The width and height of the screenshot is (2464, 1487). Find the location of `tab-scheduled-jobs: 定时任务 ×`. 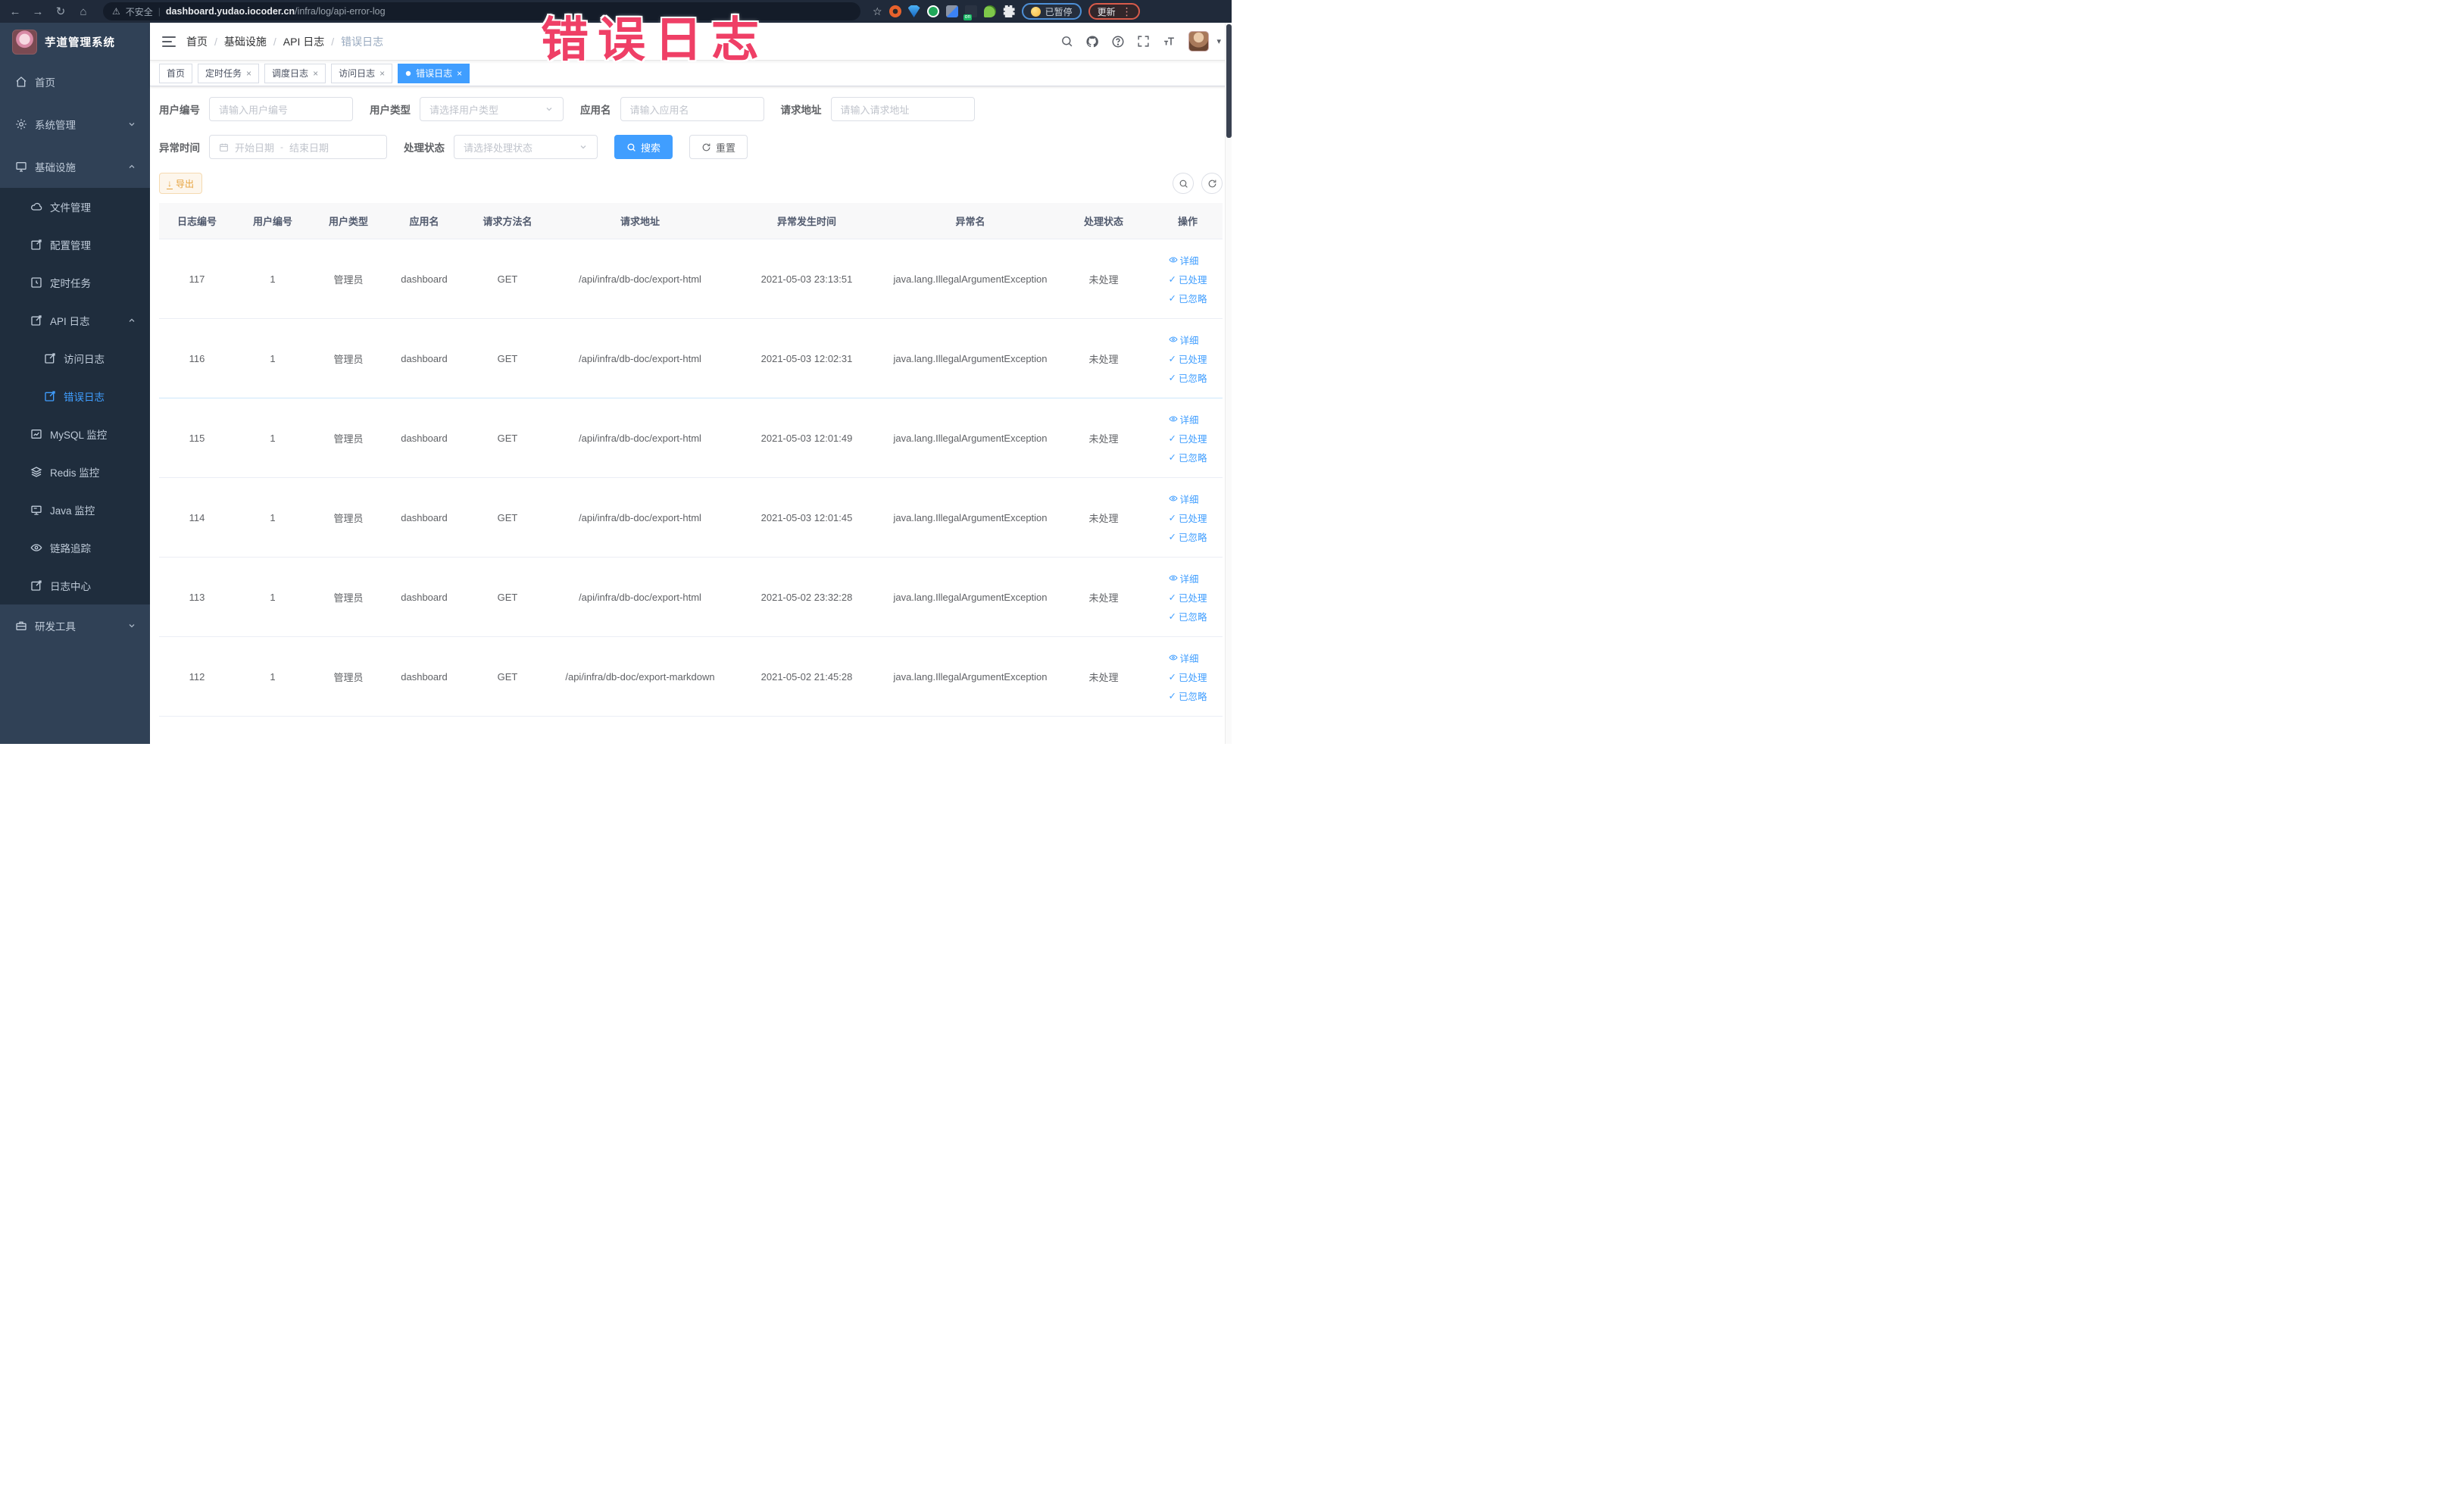

tab-scheduled-jobs: 定时任务 × is located at coordinates (229, 73).